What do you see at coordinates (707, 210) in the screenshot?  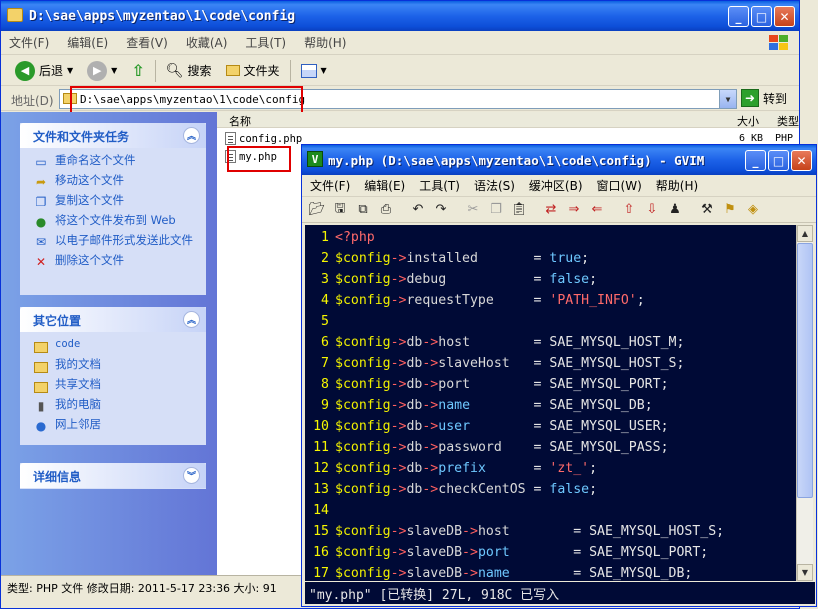 I see `make-icon: ⚒` at bounding box center [707, 210].